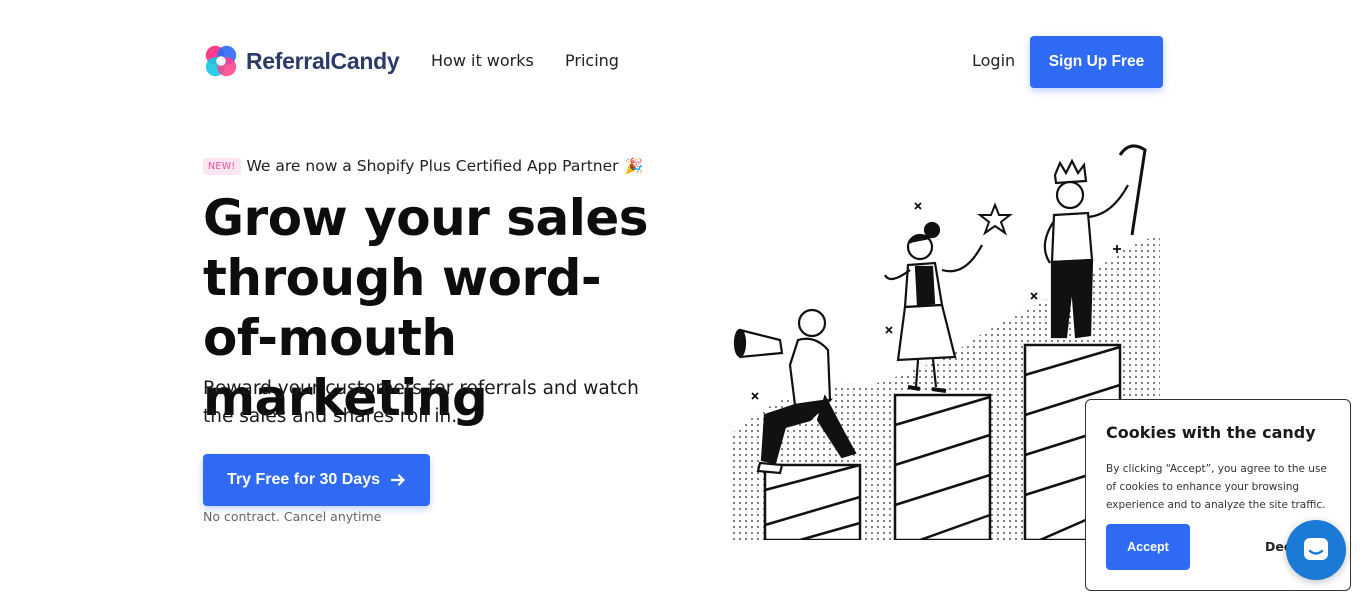 The height and width of the screenshot is (600, 1366). What do you see at coordinates (1148, 547) in the screenshot?
I see `accept-cookies-button: Accept` at bounding box center [1148, 547].